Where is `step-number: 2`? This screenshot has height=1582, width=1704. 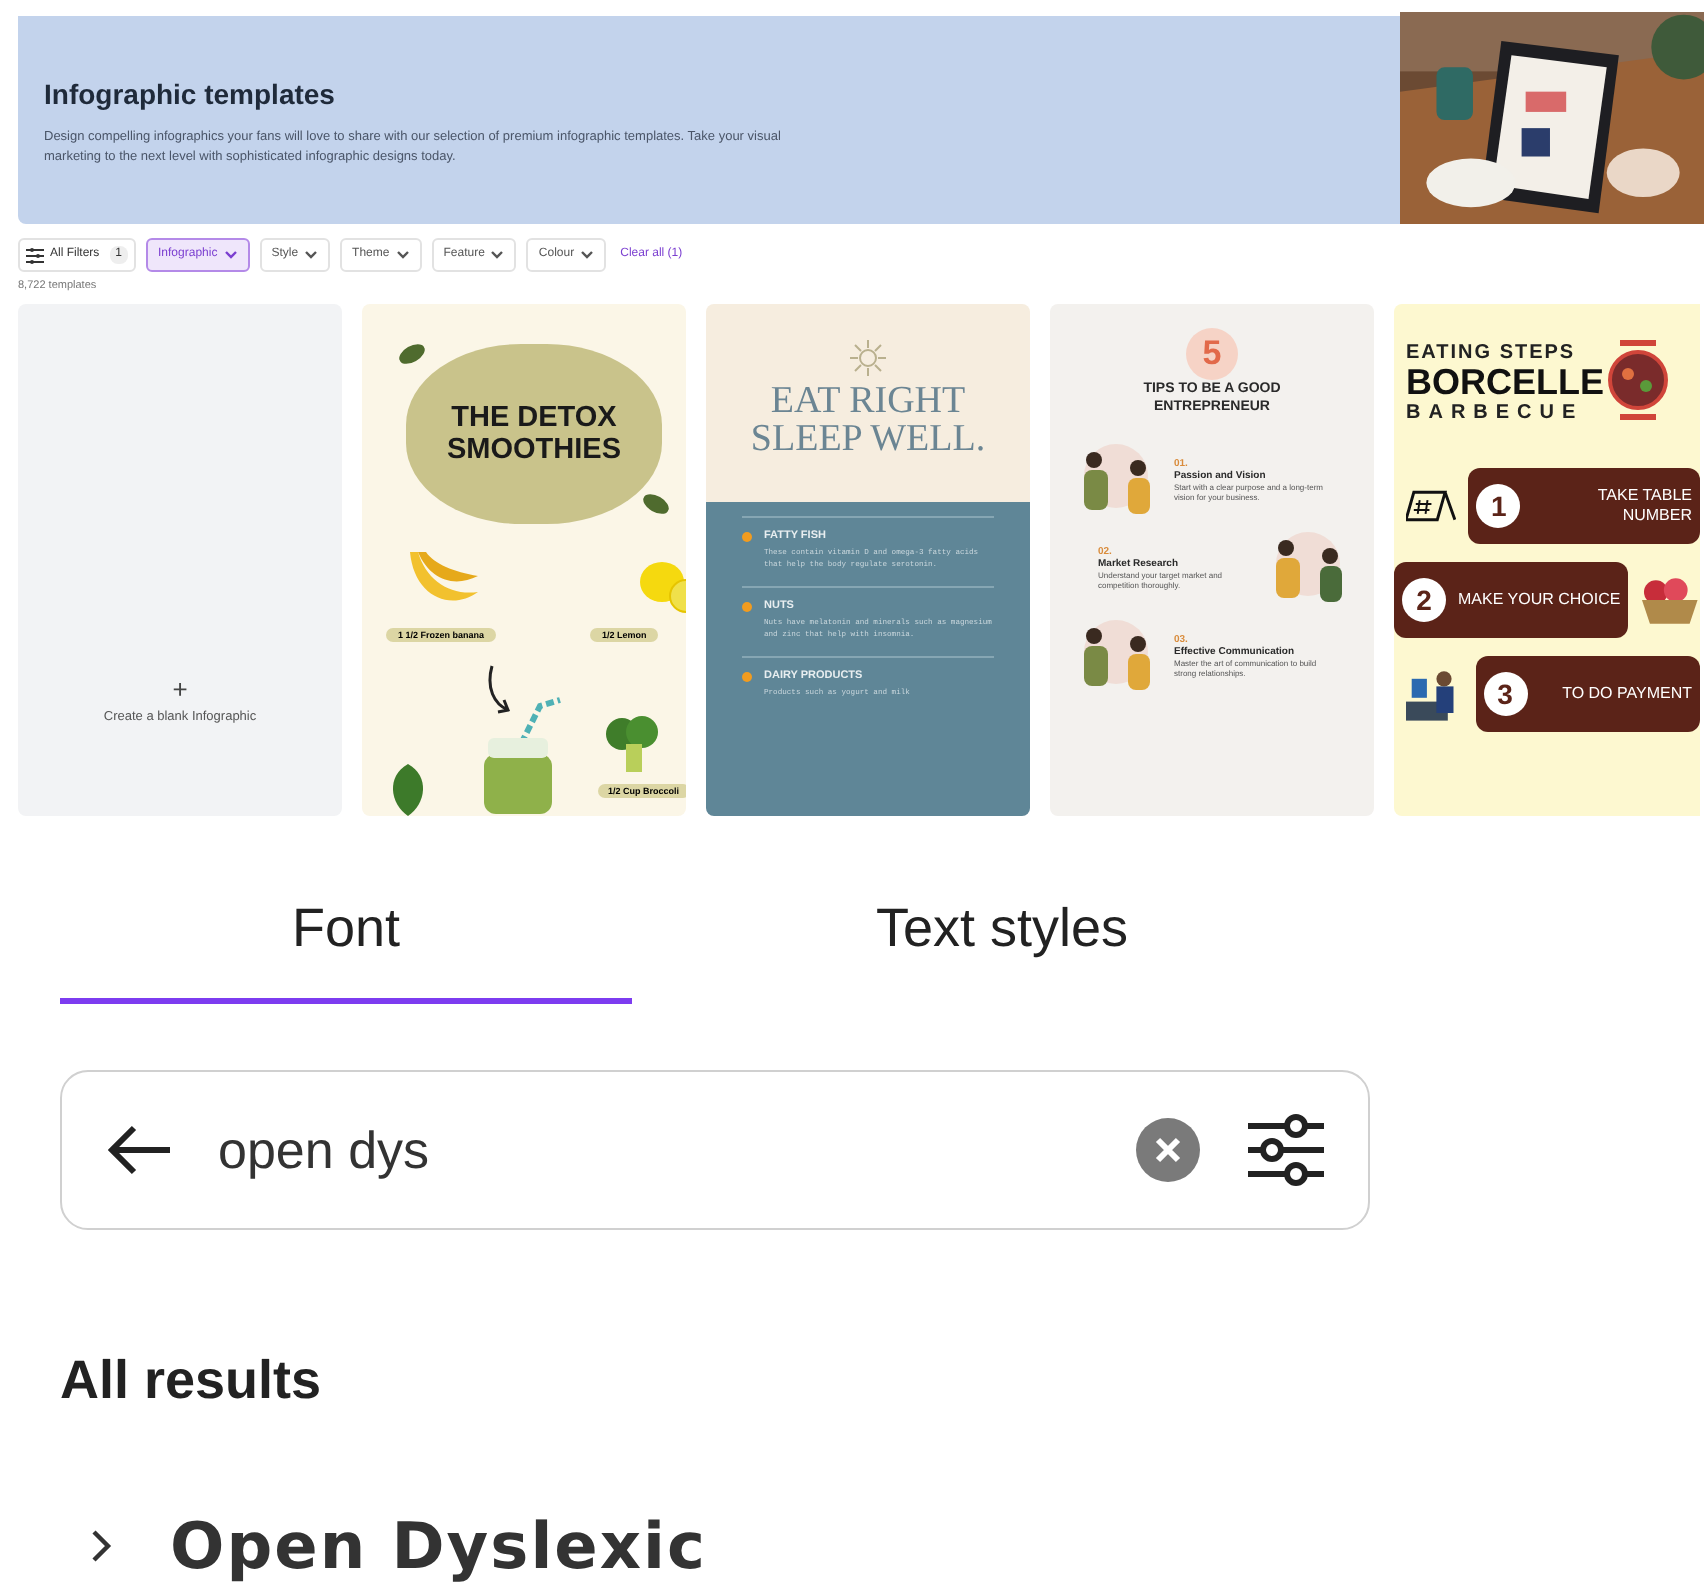
step-number: 2 is located at coordinates (1424, 600).